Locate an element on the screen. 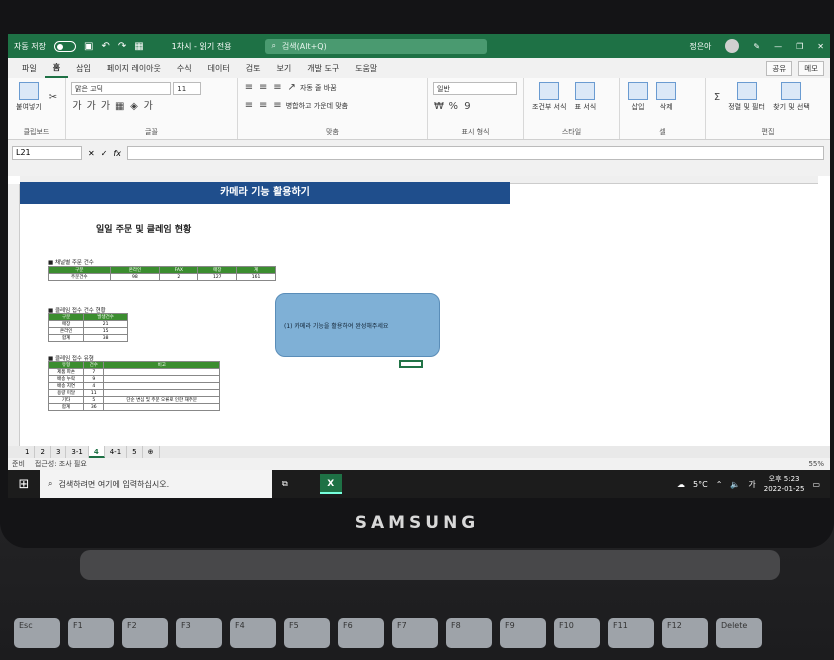 This screenshot has width=834, height=660. key-f1: F1 is located at coordinates (91, 633).